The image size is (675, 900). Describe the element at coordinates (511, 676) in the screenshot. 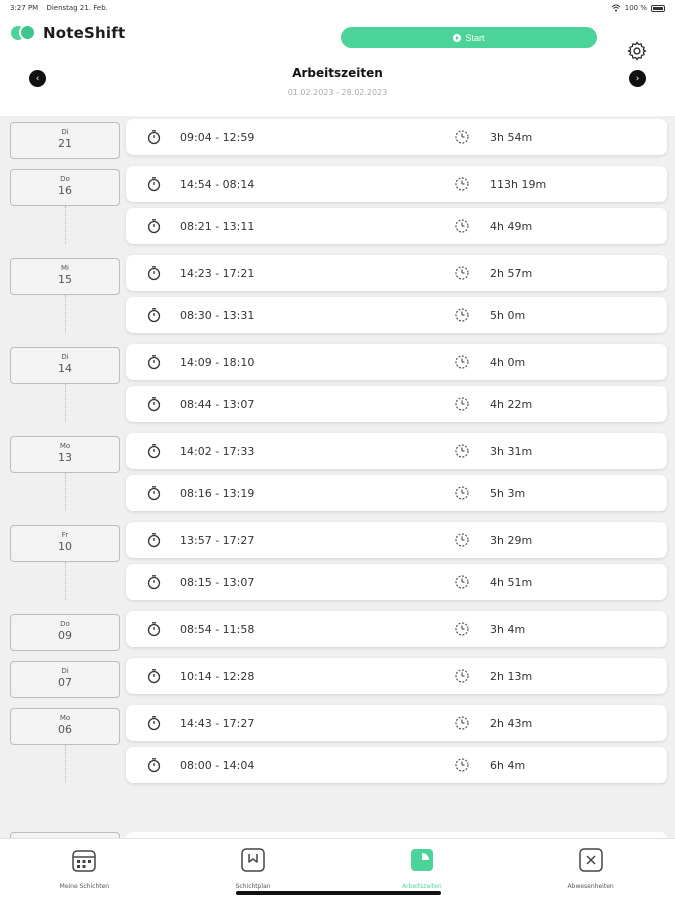

I see `duration: 2h 13m` at that location.